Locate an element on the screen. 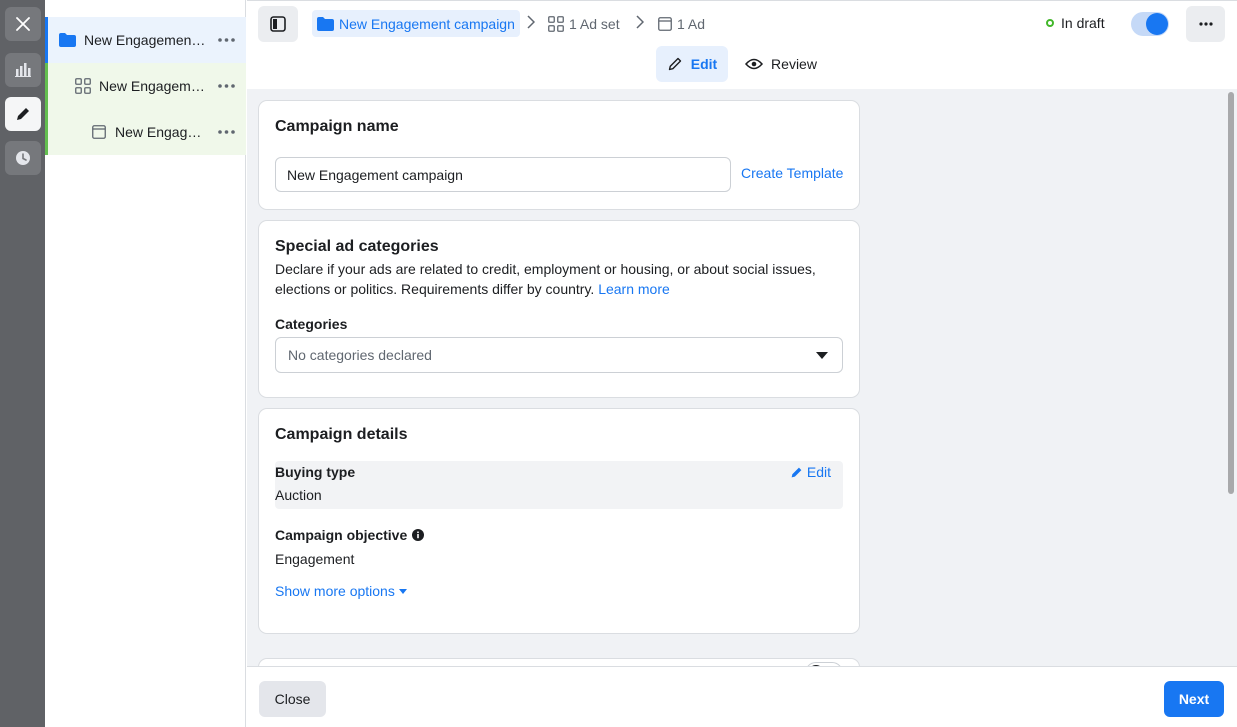 The width and height of the screenshot is (1237, 727). edit-rail-button is located at coordinates (23, 114).